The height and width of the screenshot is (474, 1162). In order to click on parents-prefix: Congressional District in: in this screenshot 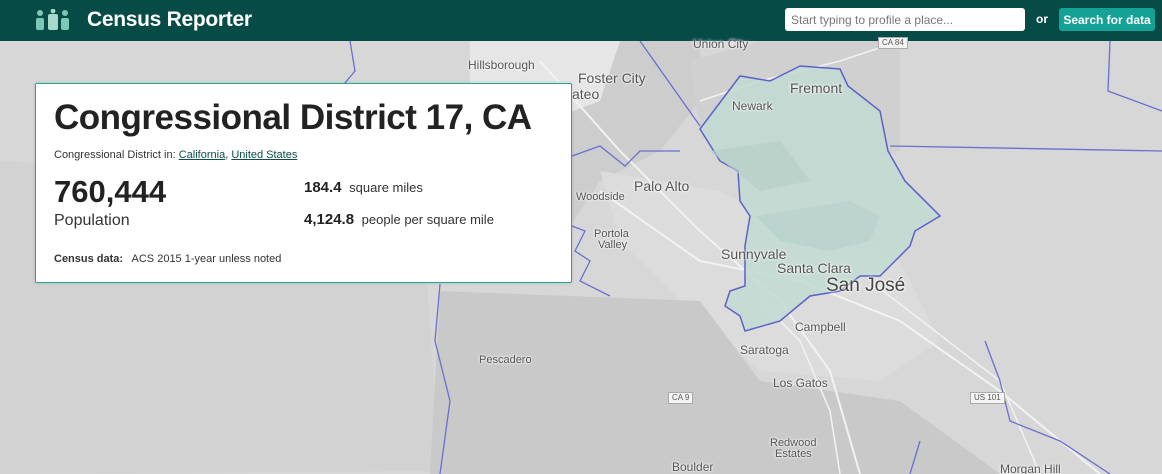, I will do `click(115, 155)`.